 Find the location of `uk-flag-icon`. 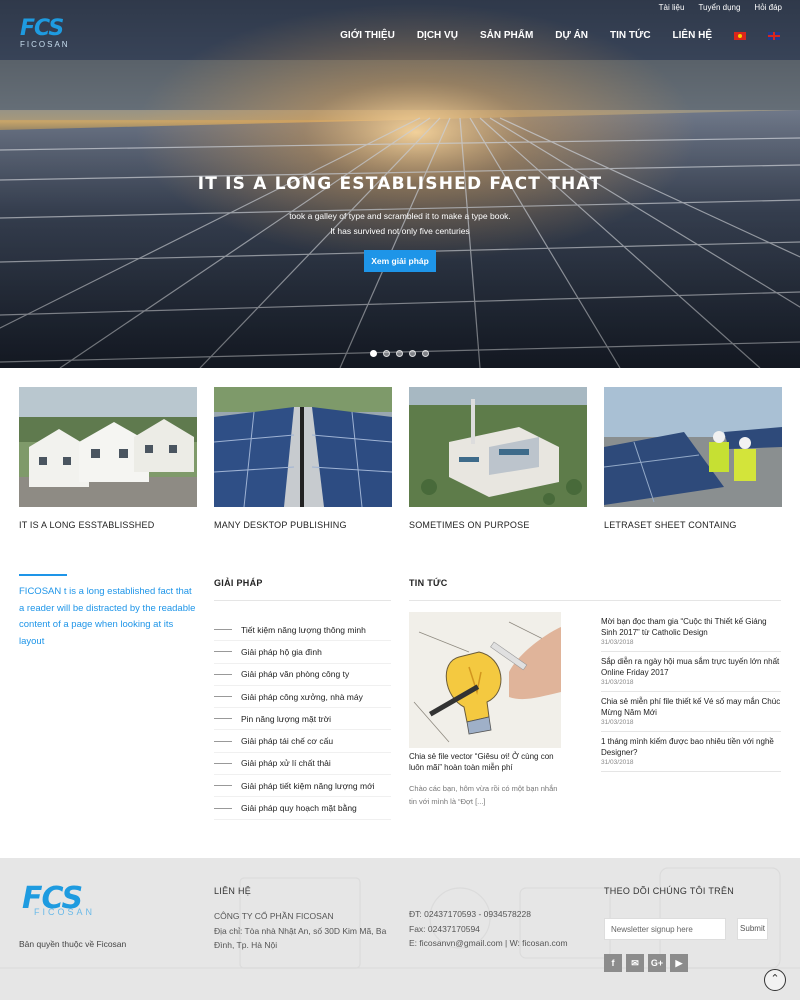

uk-flag-icon is located at coordinates (774, 35).